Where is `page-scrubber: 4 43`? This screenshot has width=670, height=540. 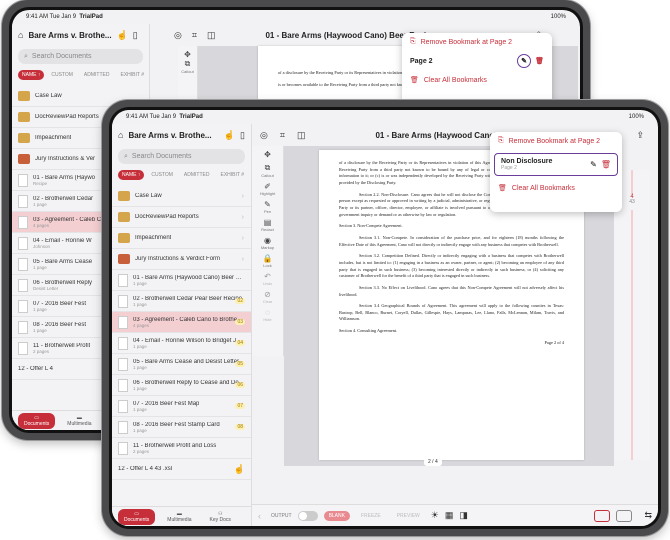
page-scrubber: 4 43 is located at coordinates (632, 315).